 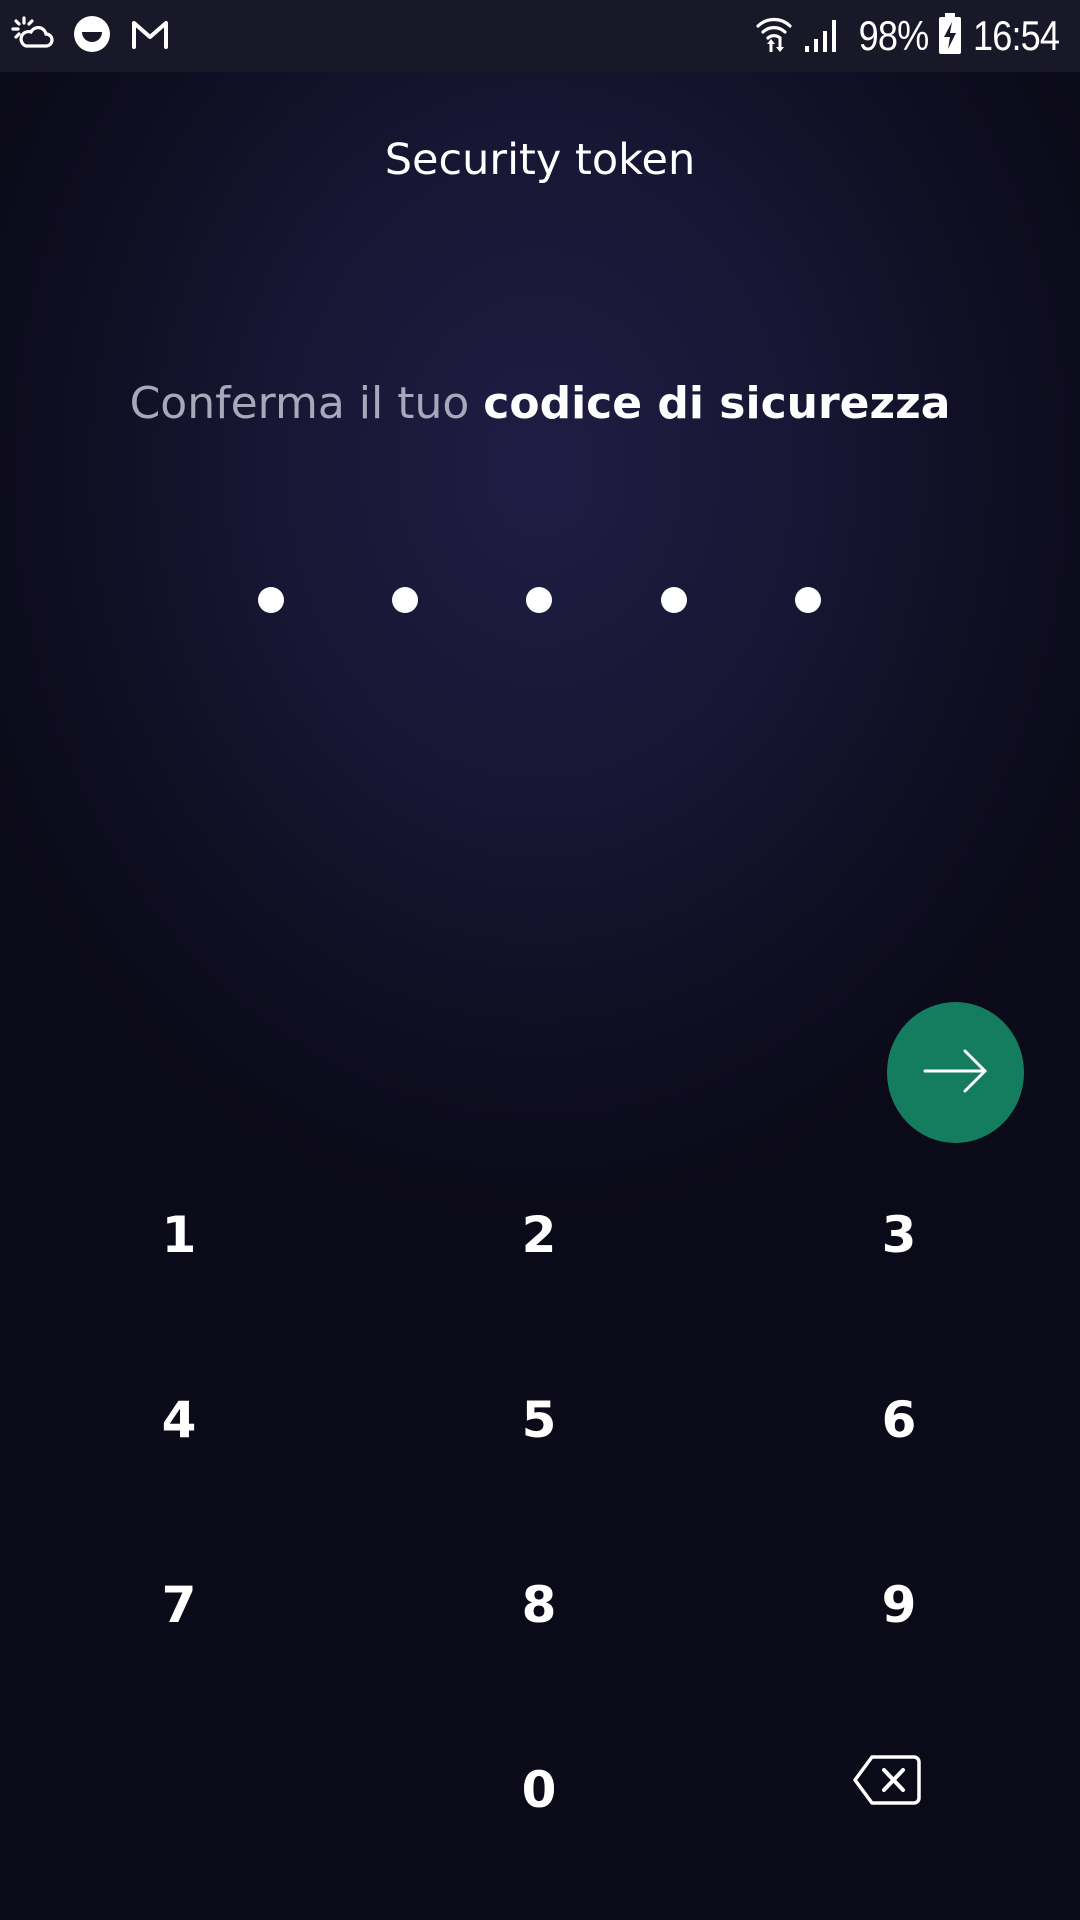 I want to click on backspace-icon, so click(x=887, y=1786).